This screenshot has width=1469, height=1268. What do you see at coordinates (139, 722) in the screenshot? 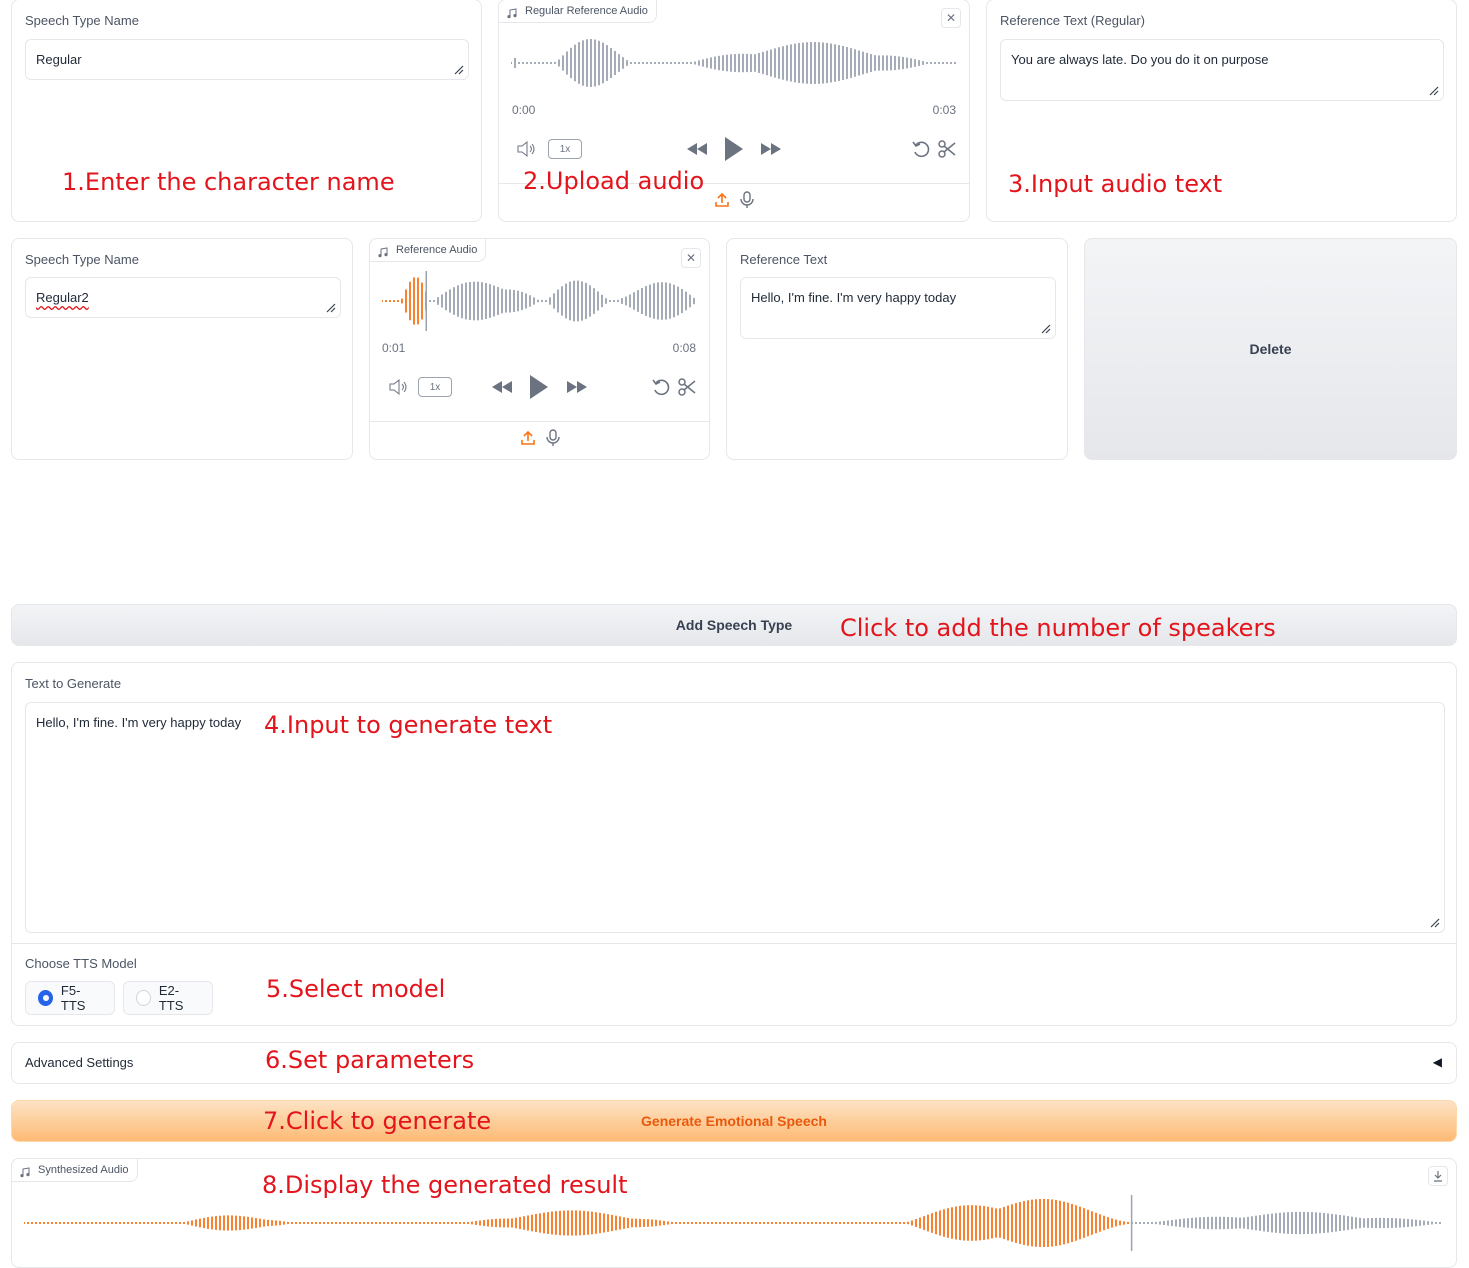
I see `text-to-generate-value: Hello, I'm fine. I'm very happy today` at bounding box center [139, 722].